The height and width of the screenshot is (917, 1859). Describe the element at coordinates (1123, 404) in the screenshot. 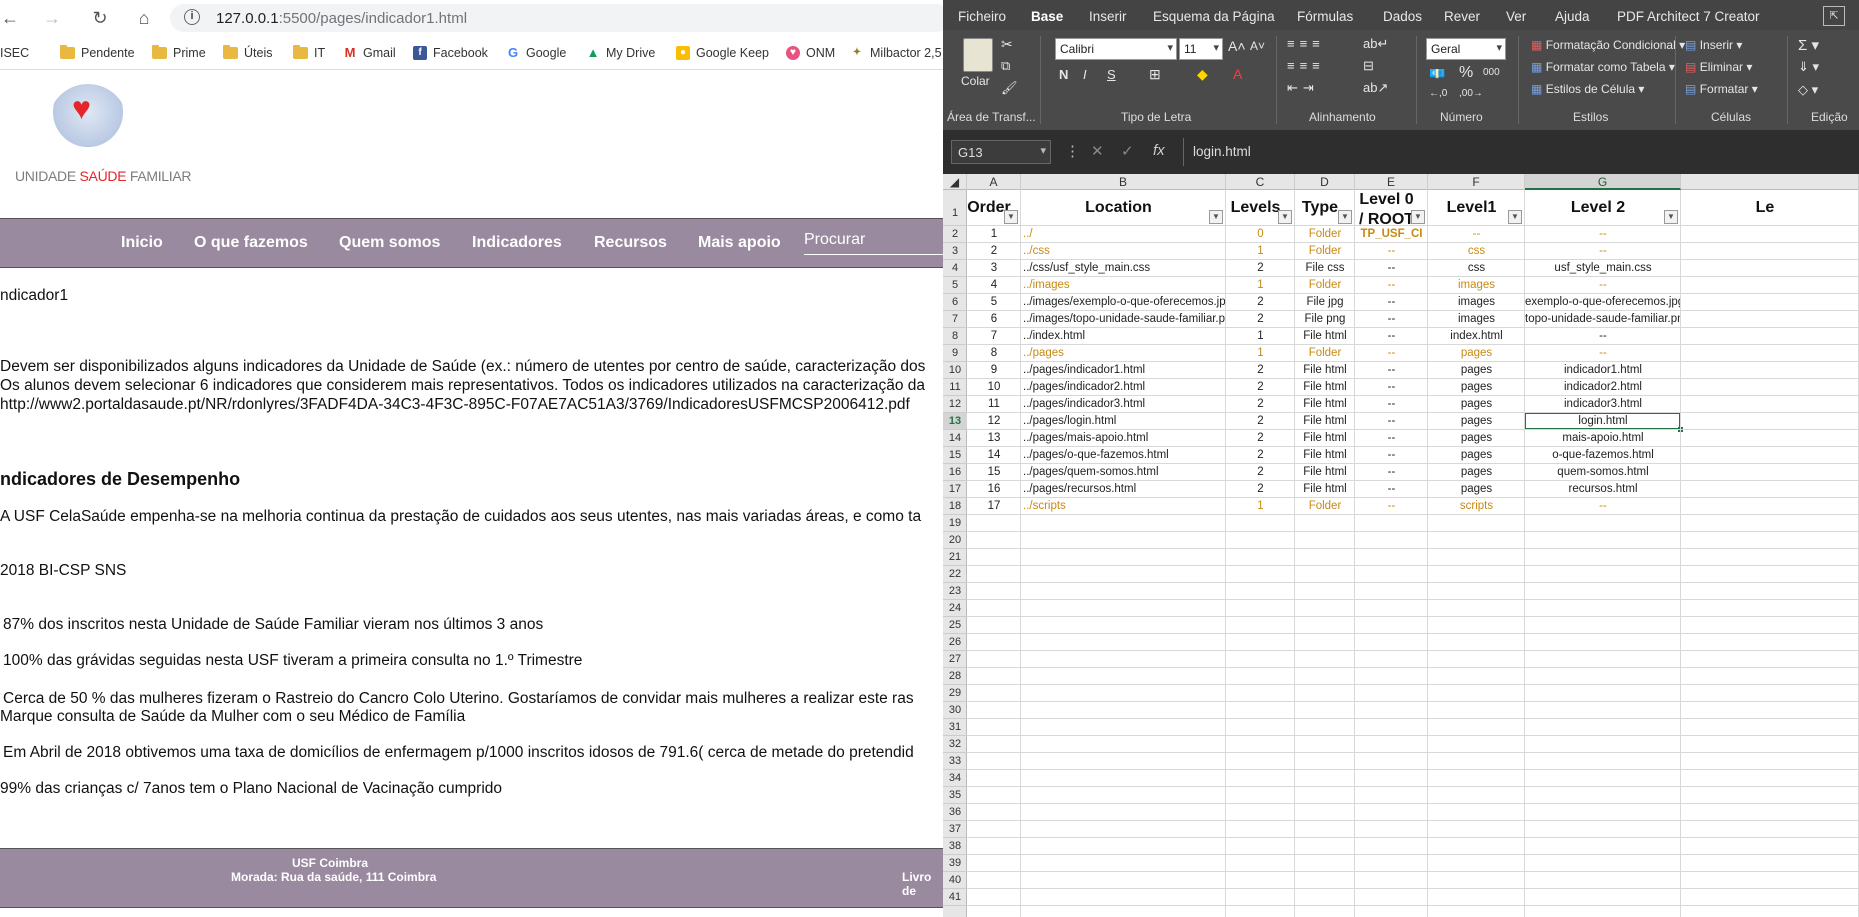

I see `cell-location: ../pages/indicador3.html` at that location.